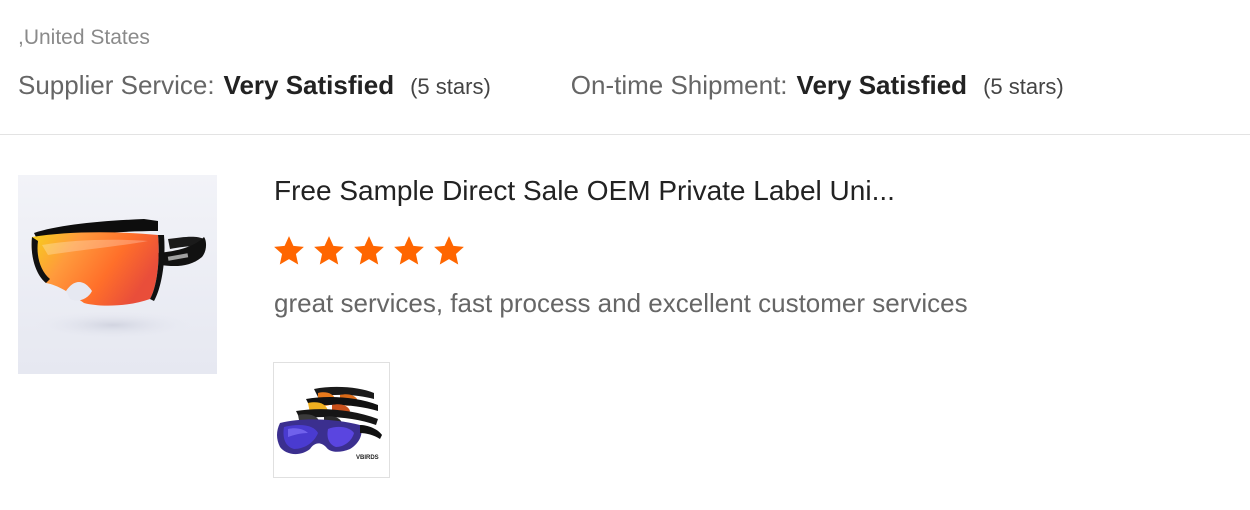 Image resolution: width=1250 pixels, height=510 pixels. I want to click on sunglasses-product-image, so click(119, 279).